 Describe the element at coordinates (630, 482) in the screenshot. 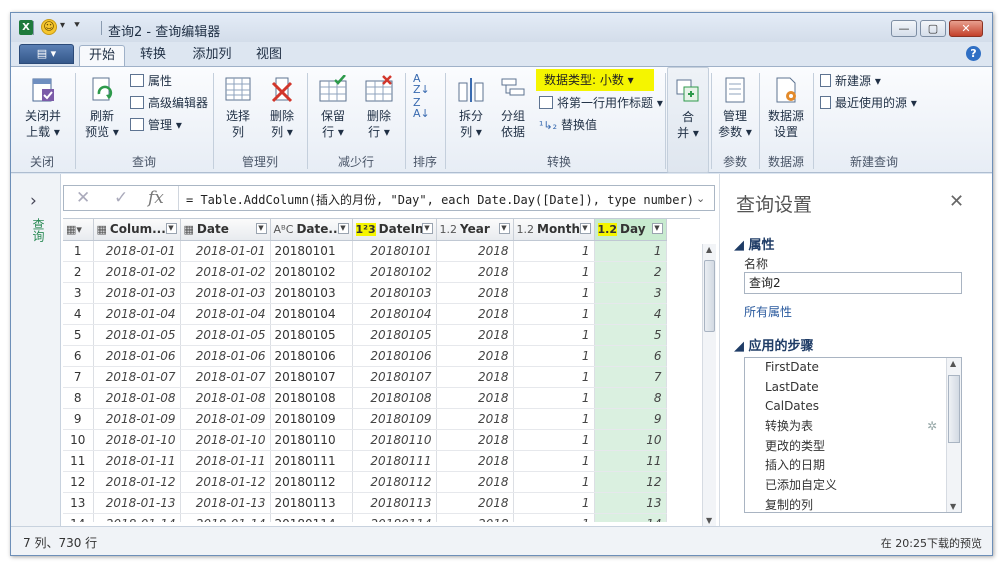

I see `table-cell: 12` at that location.